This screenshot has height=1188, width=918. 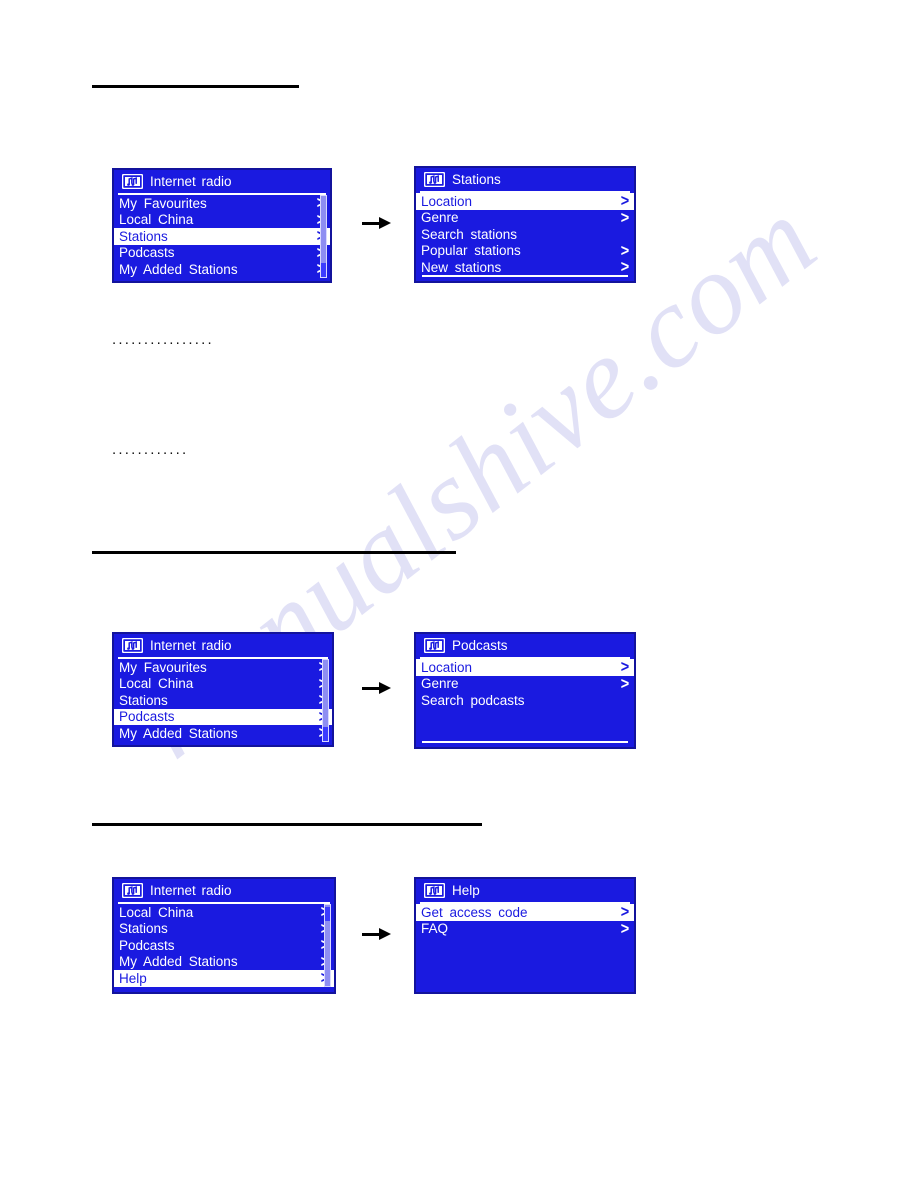 I want to click on lcd-screen-podcasts-menu: PodcastsLocation>Genre>Search podcasts>, so click(x=525, y=690).